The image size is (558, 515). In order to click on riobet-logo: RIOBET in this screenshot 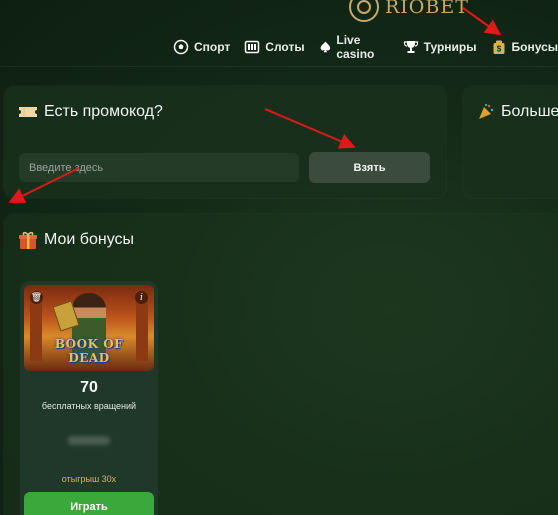, I will do `click(409, 11)`.